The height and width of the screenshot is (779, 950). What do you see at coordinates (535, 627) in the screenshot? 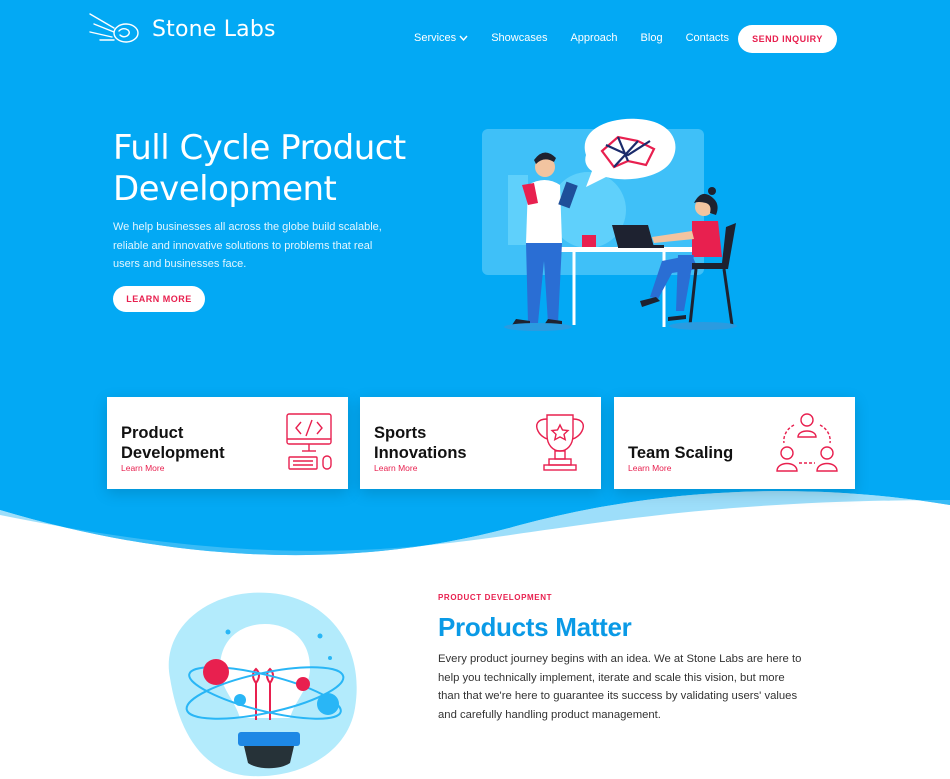
I see `section-title: Products Matter` at bounding box center [535, 627].